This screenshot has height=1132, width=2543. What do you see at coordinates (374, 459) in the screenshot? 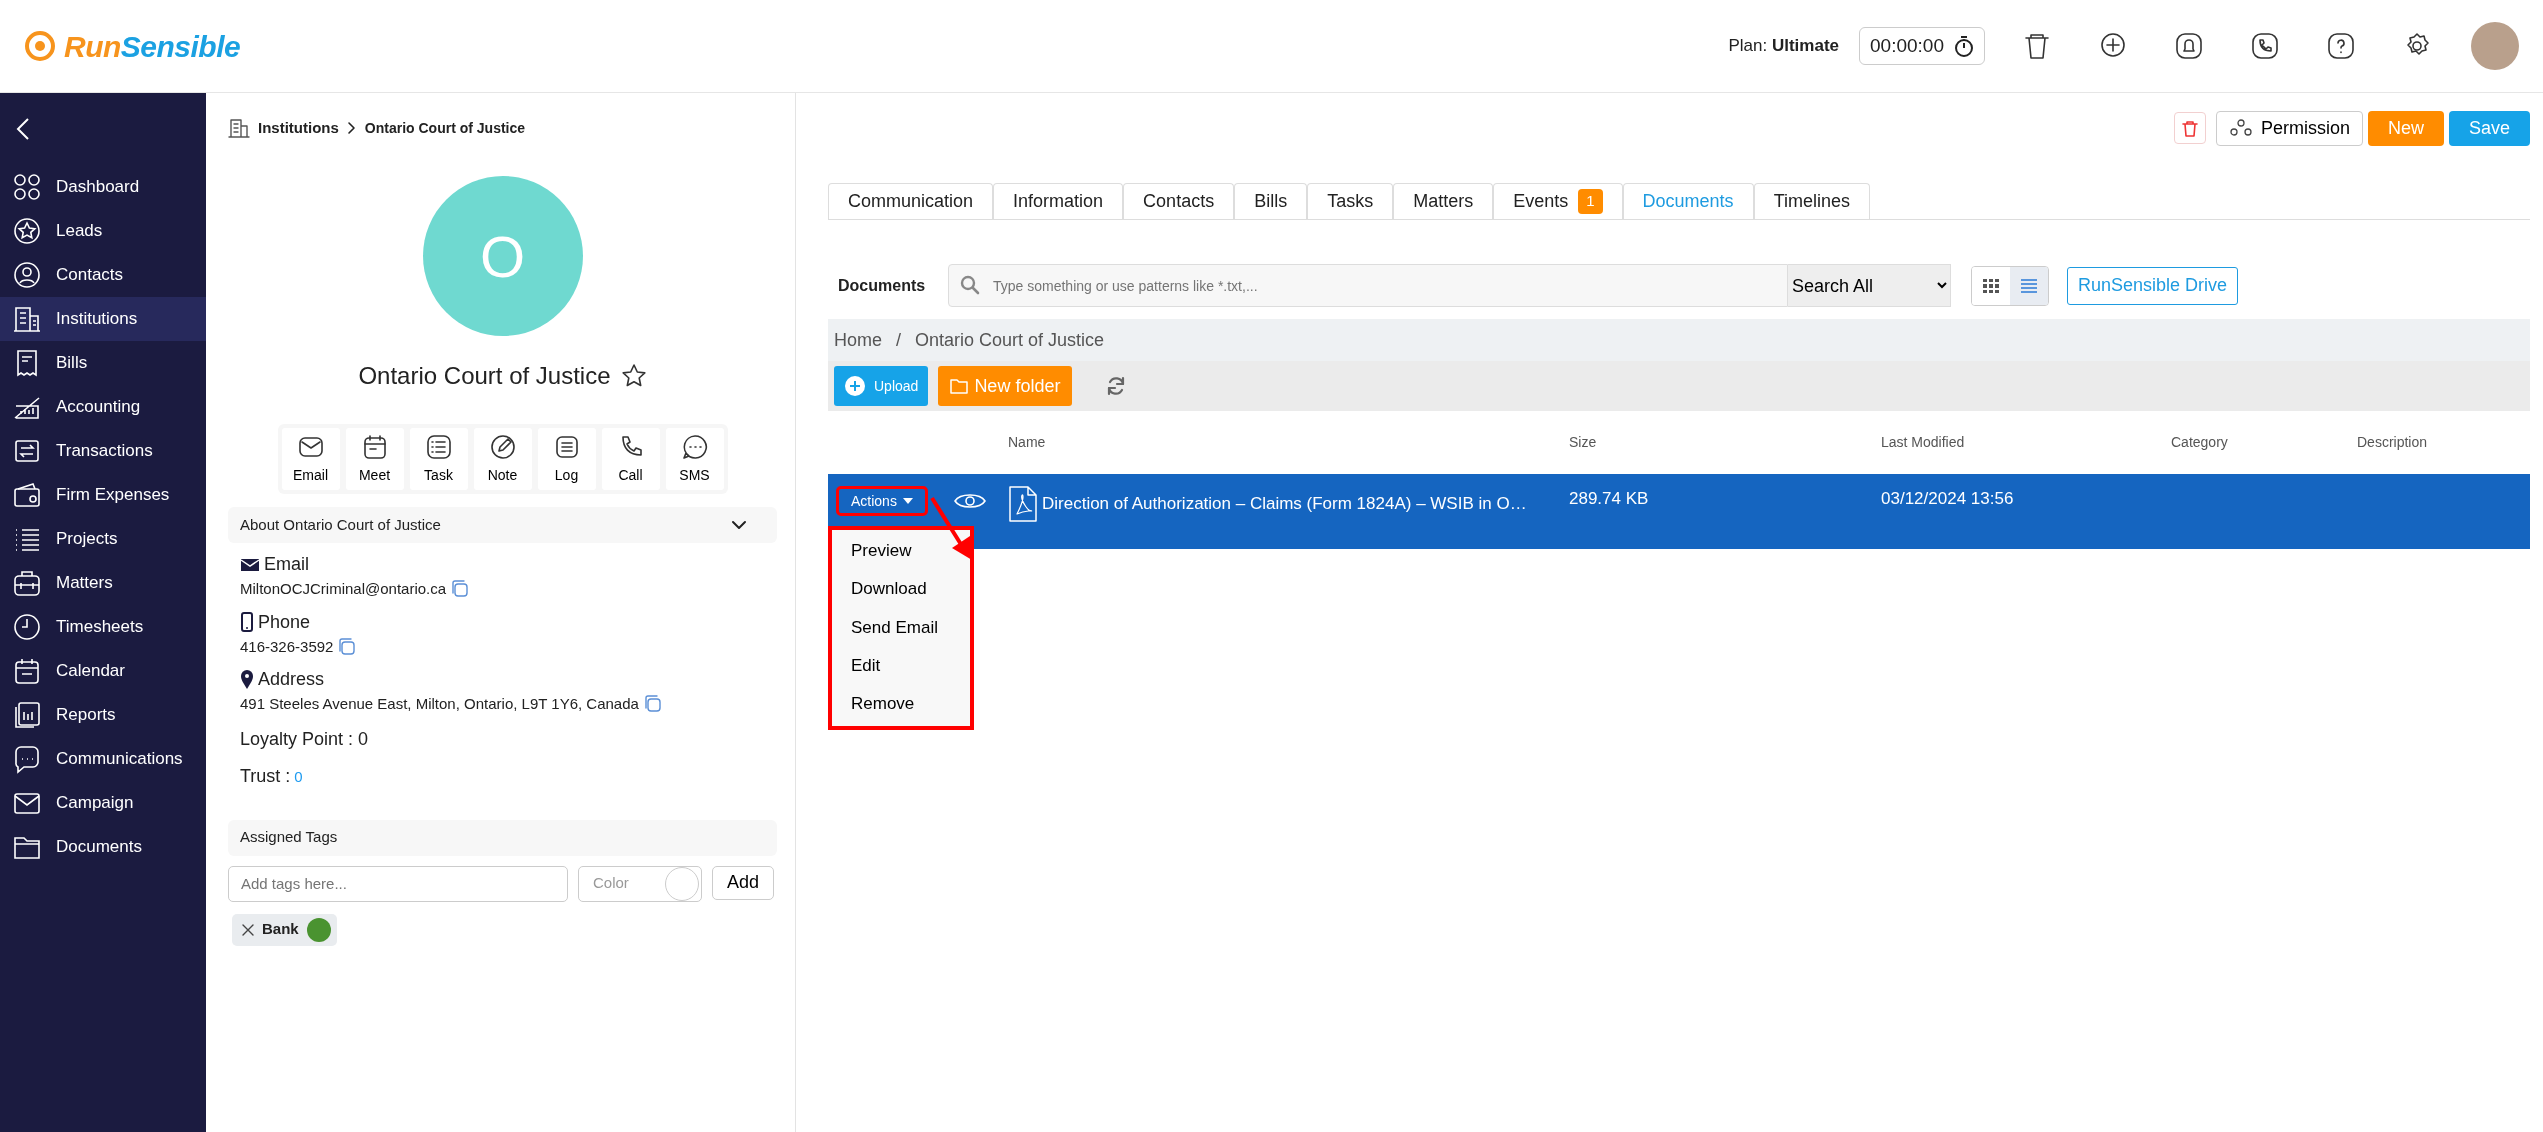
I see `quick-action-button: Meet` at bounding box center [374, 459].